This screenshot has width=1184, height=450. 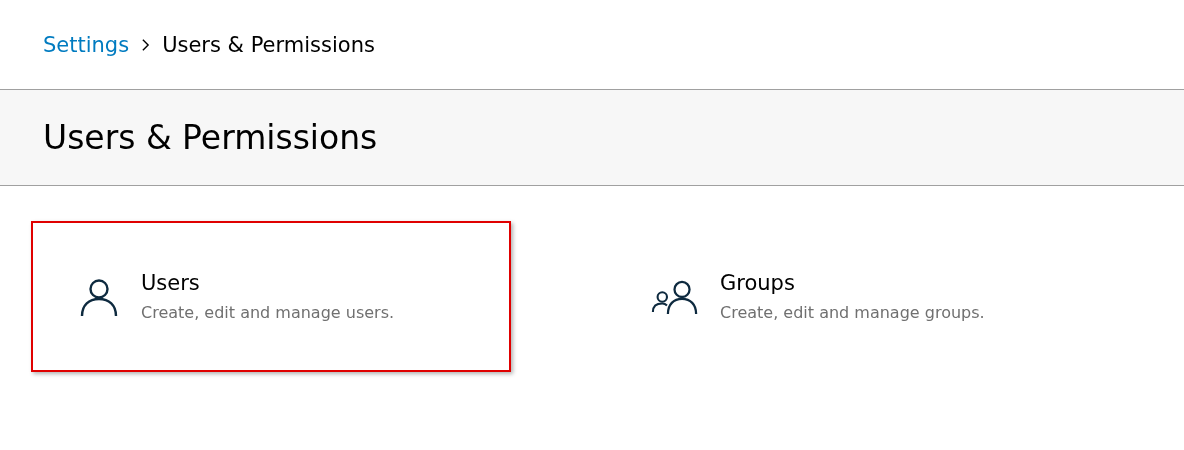 I want to click on page-title: Users & Permissions, so click(x=210, y=137).